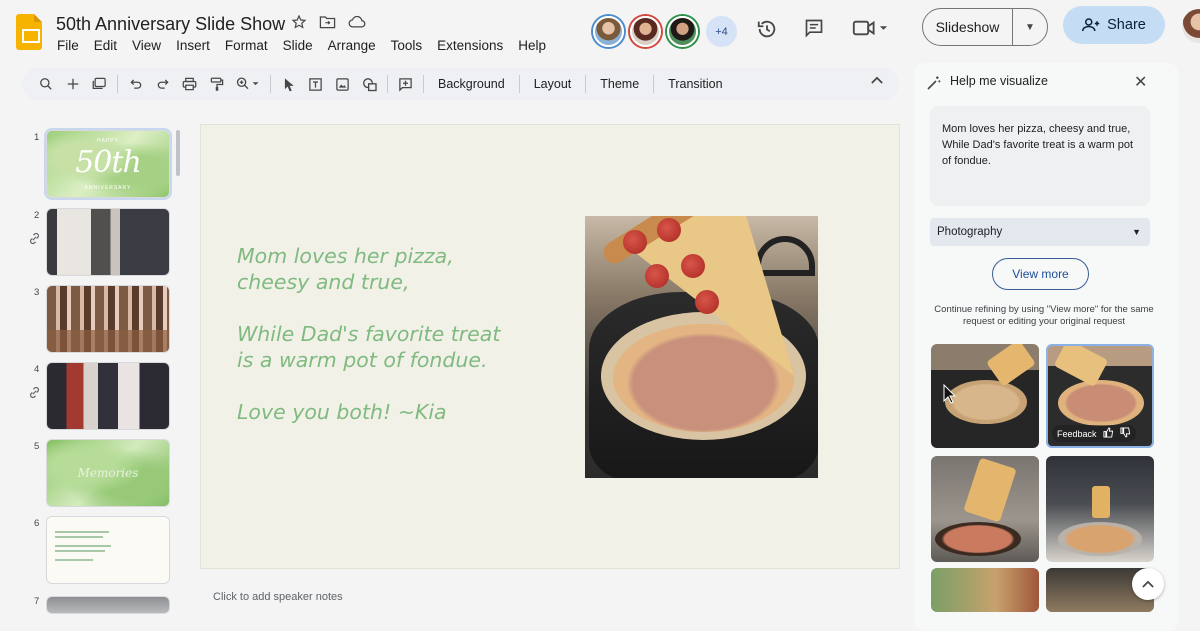  Describe the element at coordinates (1040, 274) in the screenshot. I see `view-more-button: View more` at that location.